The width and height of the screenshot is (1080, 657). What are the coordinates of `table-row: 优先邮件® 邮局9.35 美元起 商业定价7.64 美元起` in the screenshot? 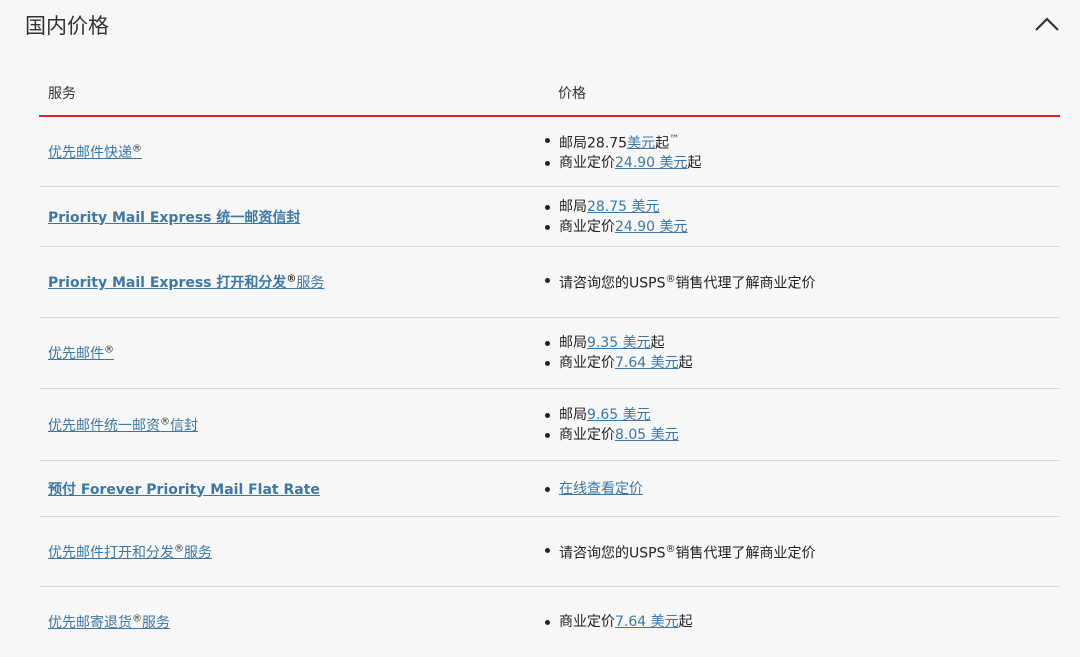 It's located at (549, 353).